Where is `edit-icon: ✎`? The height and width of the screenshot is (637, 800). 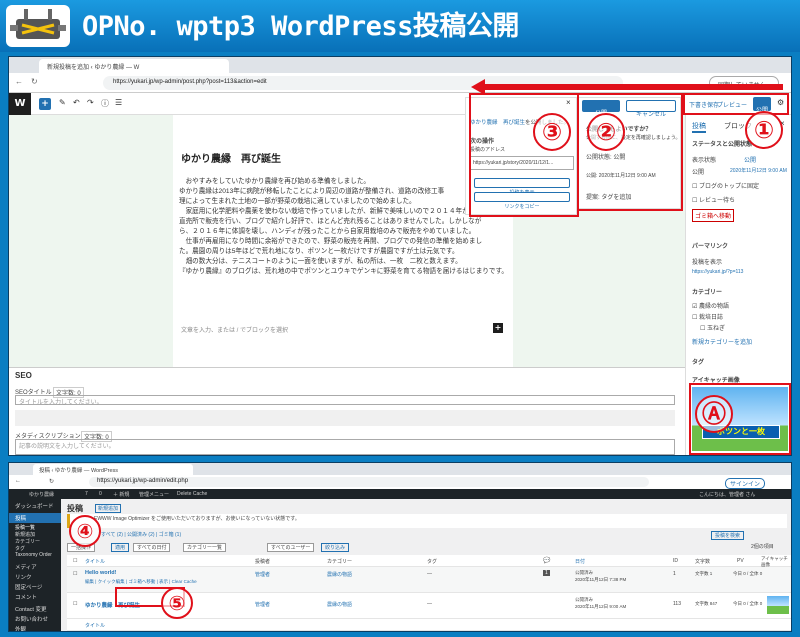 edit-icon: ✎ is located at coordinates (62, 102).